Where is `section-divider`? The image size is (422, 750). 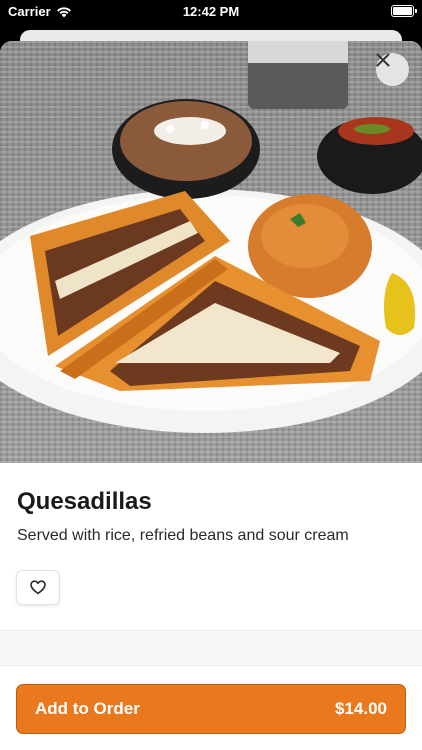 section-divider is located at coordinates (211, 648).